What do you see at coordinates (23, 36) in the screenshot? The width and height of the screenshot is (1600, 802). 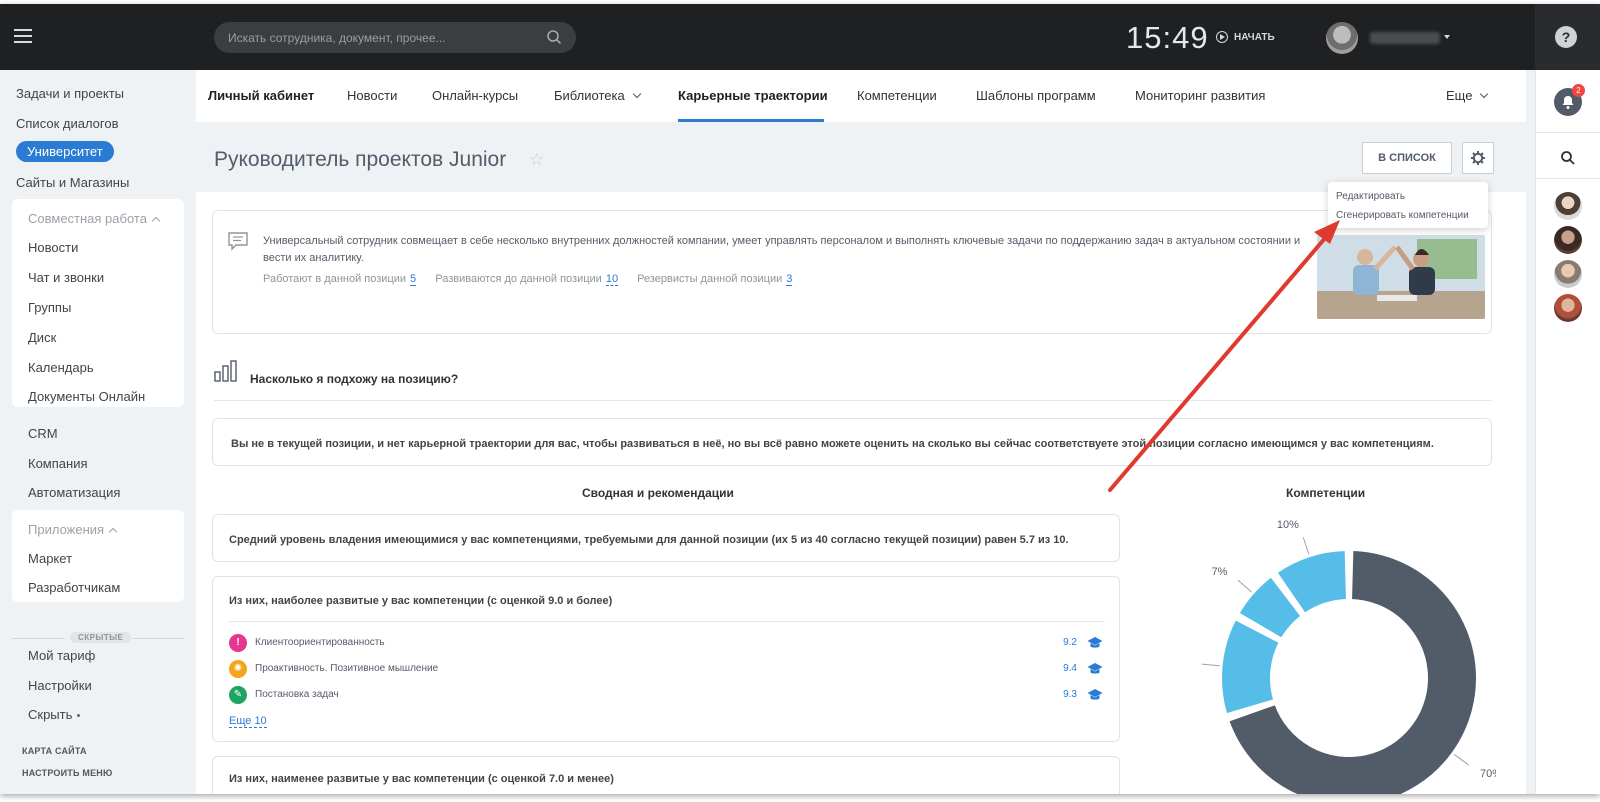 I see `menu-icon` at bounding box center [23, 36].